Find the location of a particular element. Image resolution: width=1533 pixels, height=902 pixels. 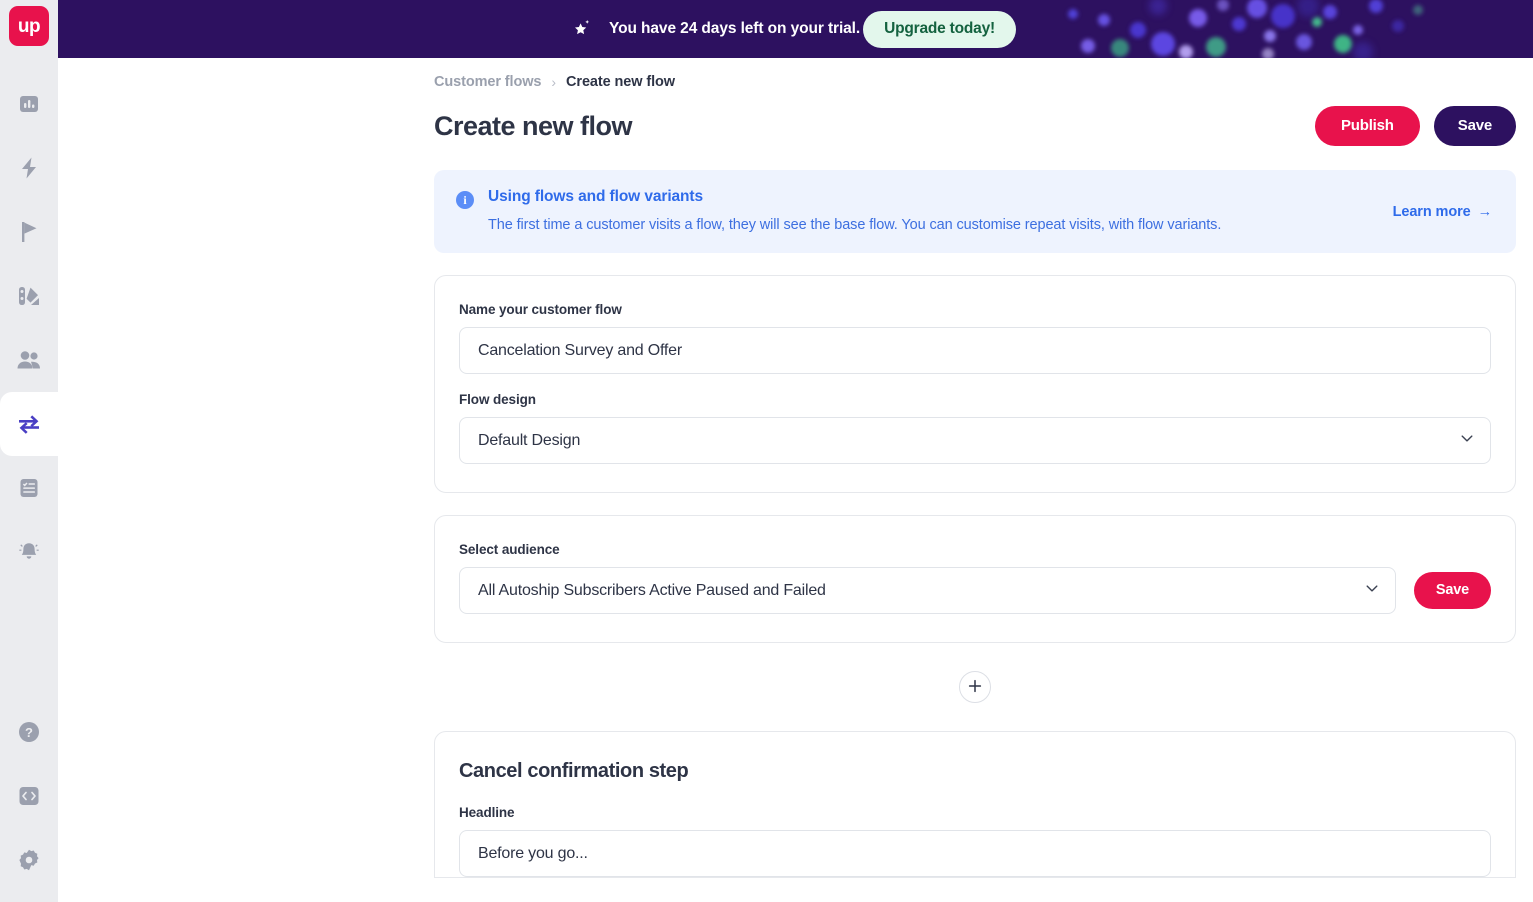

code-icon is located at coordinates (29, 796).